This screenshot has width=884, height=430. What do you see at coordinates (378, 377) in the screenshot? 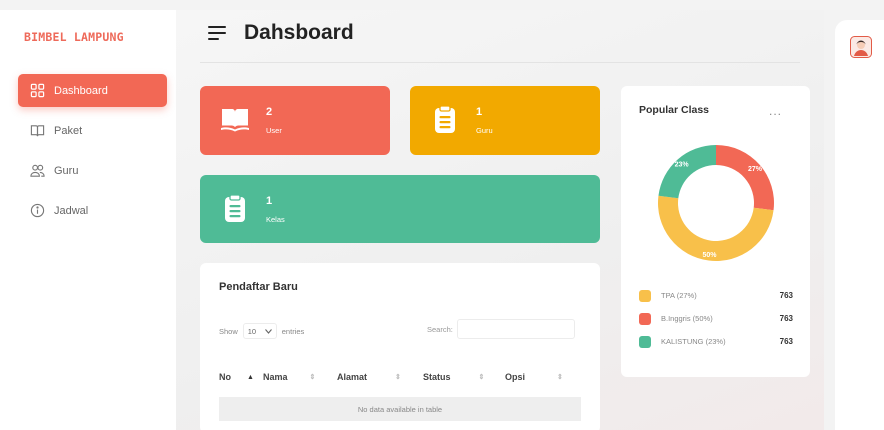
I see `col-alamat: Alamat ⇕` at bounding box center [378, 377].